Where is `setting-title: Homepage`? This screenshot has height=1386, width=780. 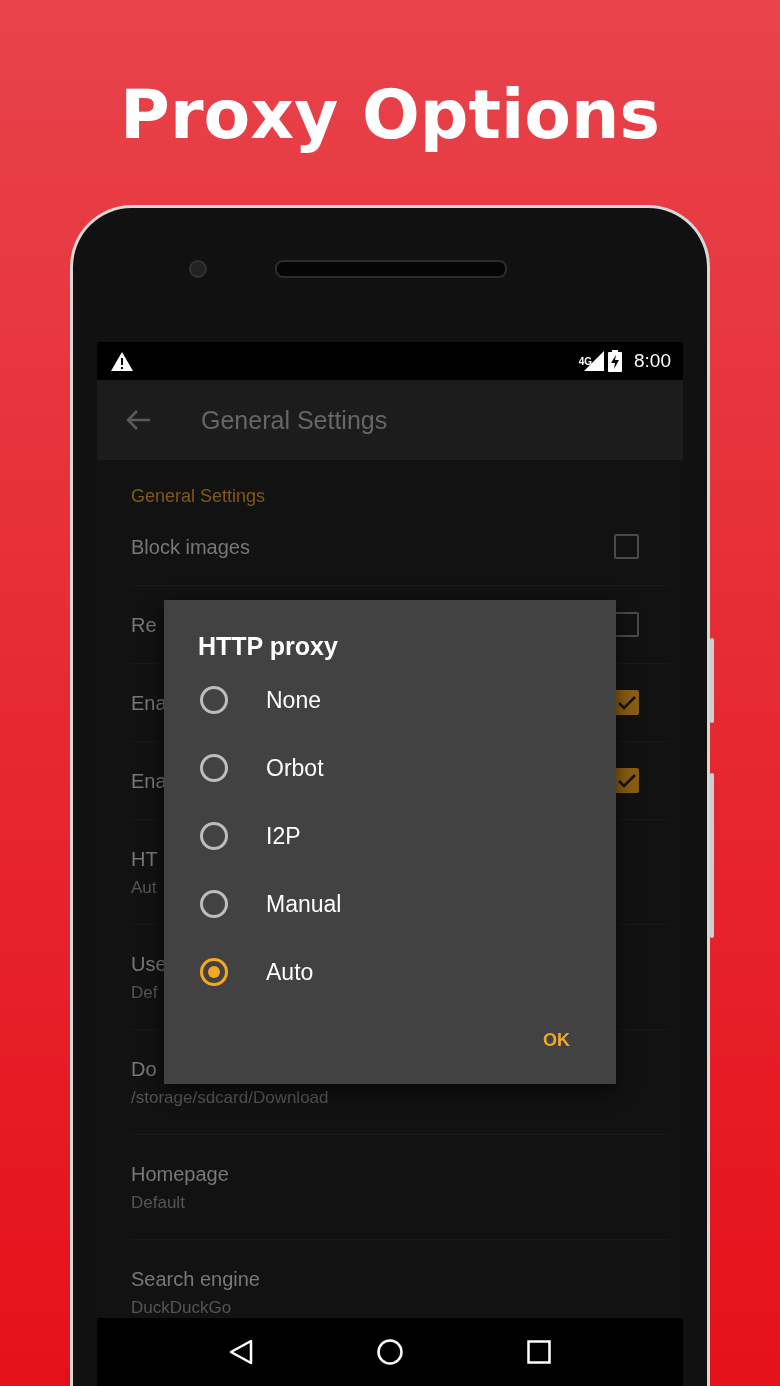 setting-title: Homepage is located at coordinates (180, 1174).